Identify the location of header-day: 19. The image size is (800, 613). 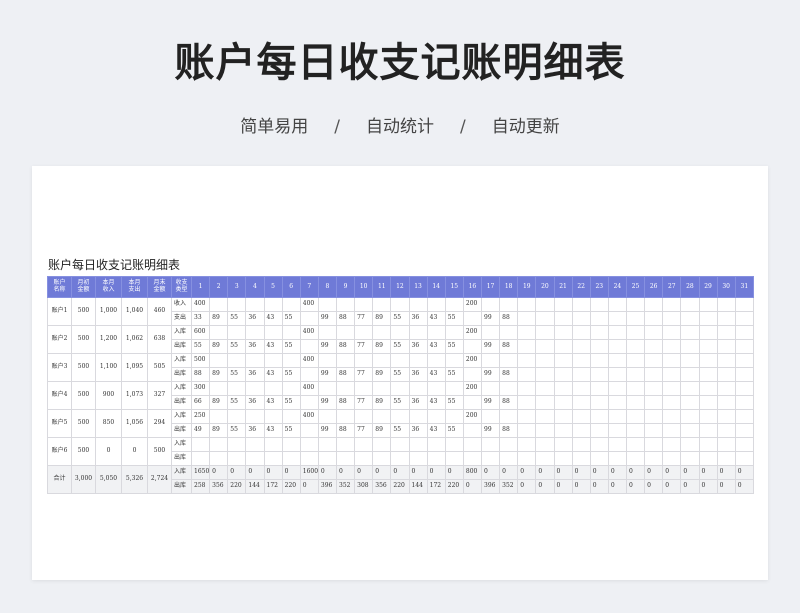
(527, 287).